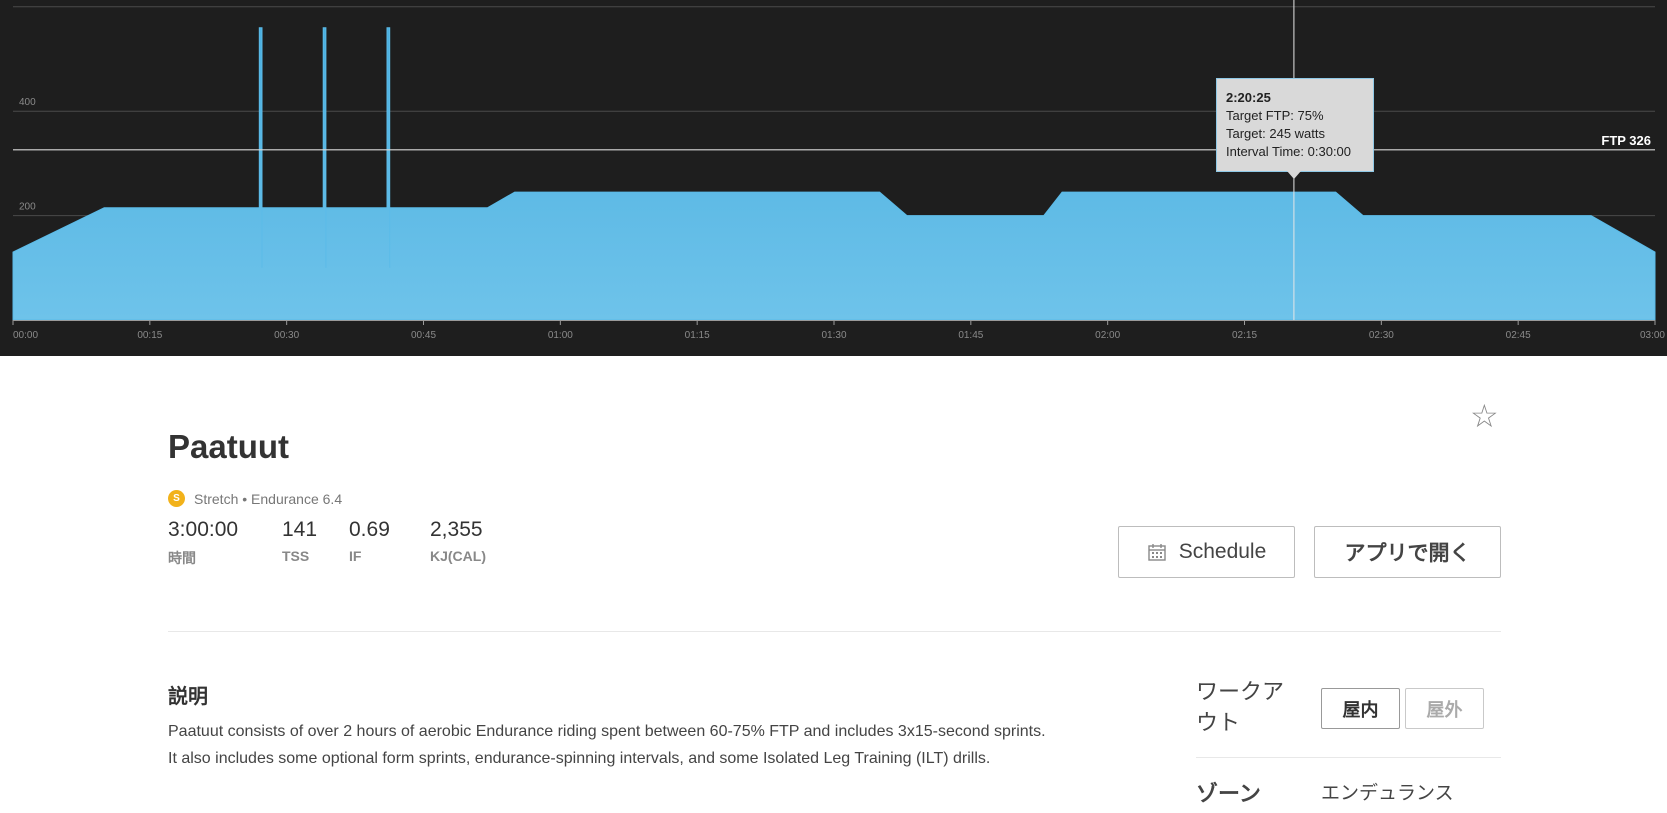 The width and height of the screenshot is (1667, 813). What do you see at coordinates (1275, 115) in the screenshot?
I see `tooltip-target-ftp: Target FTP: 75%` at bounding box center [1275, 115].